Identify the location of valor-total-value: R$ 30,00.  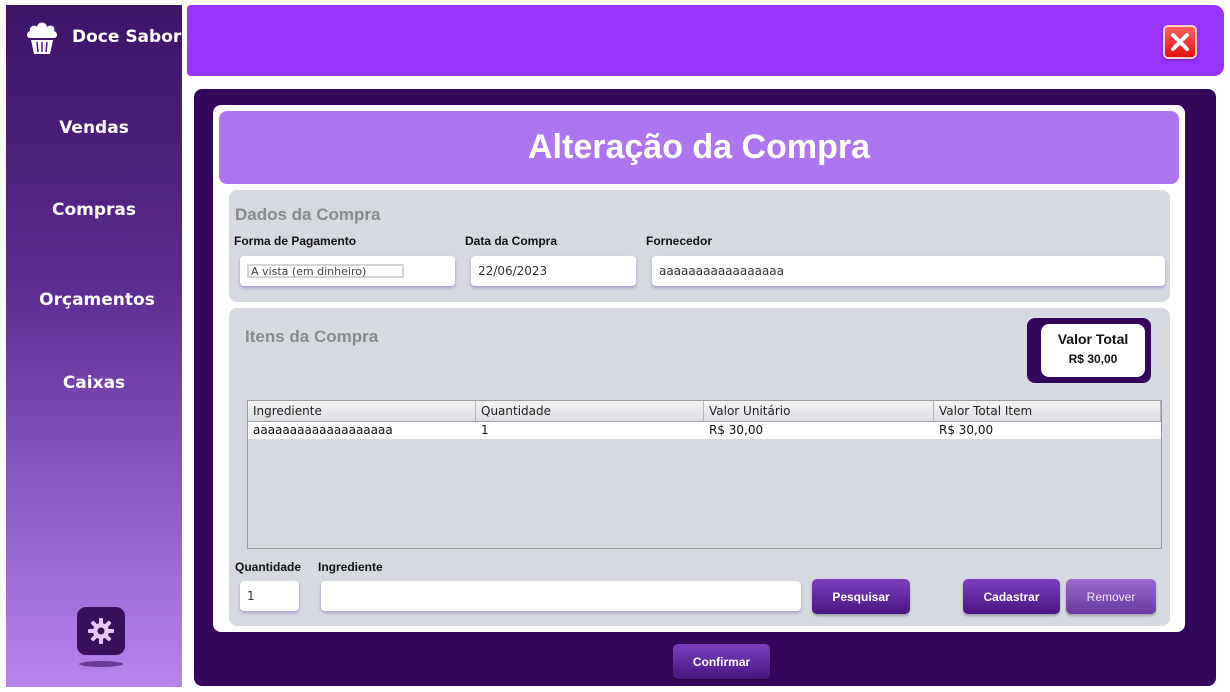
(1093, 359).